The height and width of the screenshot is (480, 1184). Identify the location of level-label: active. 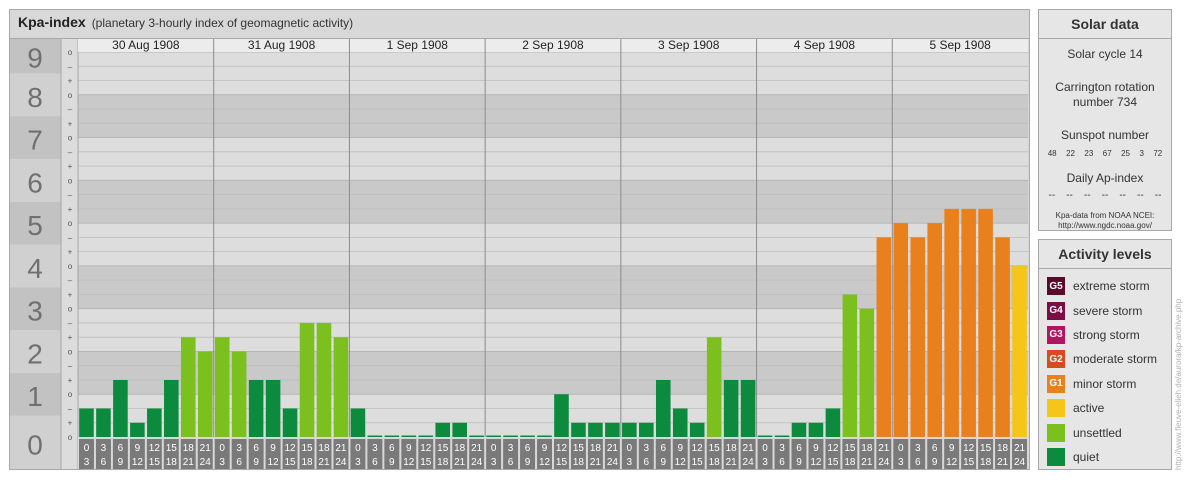
(1089, 408).